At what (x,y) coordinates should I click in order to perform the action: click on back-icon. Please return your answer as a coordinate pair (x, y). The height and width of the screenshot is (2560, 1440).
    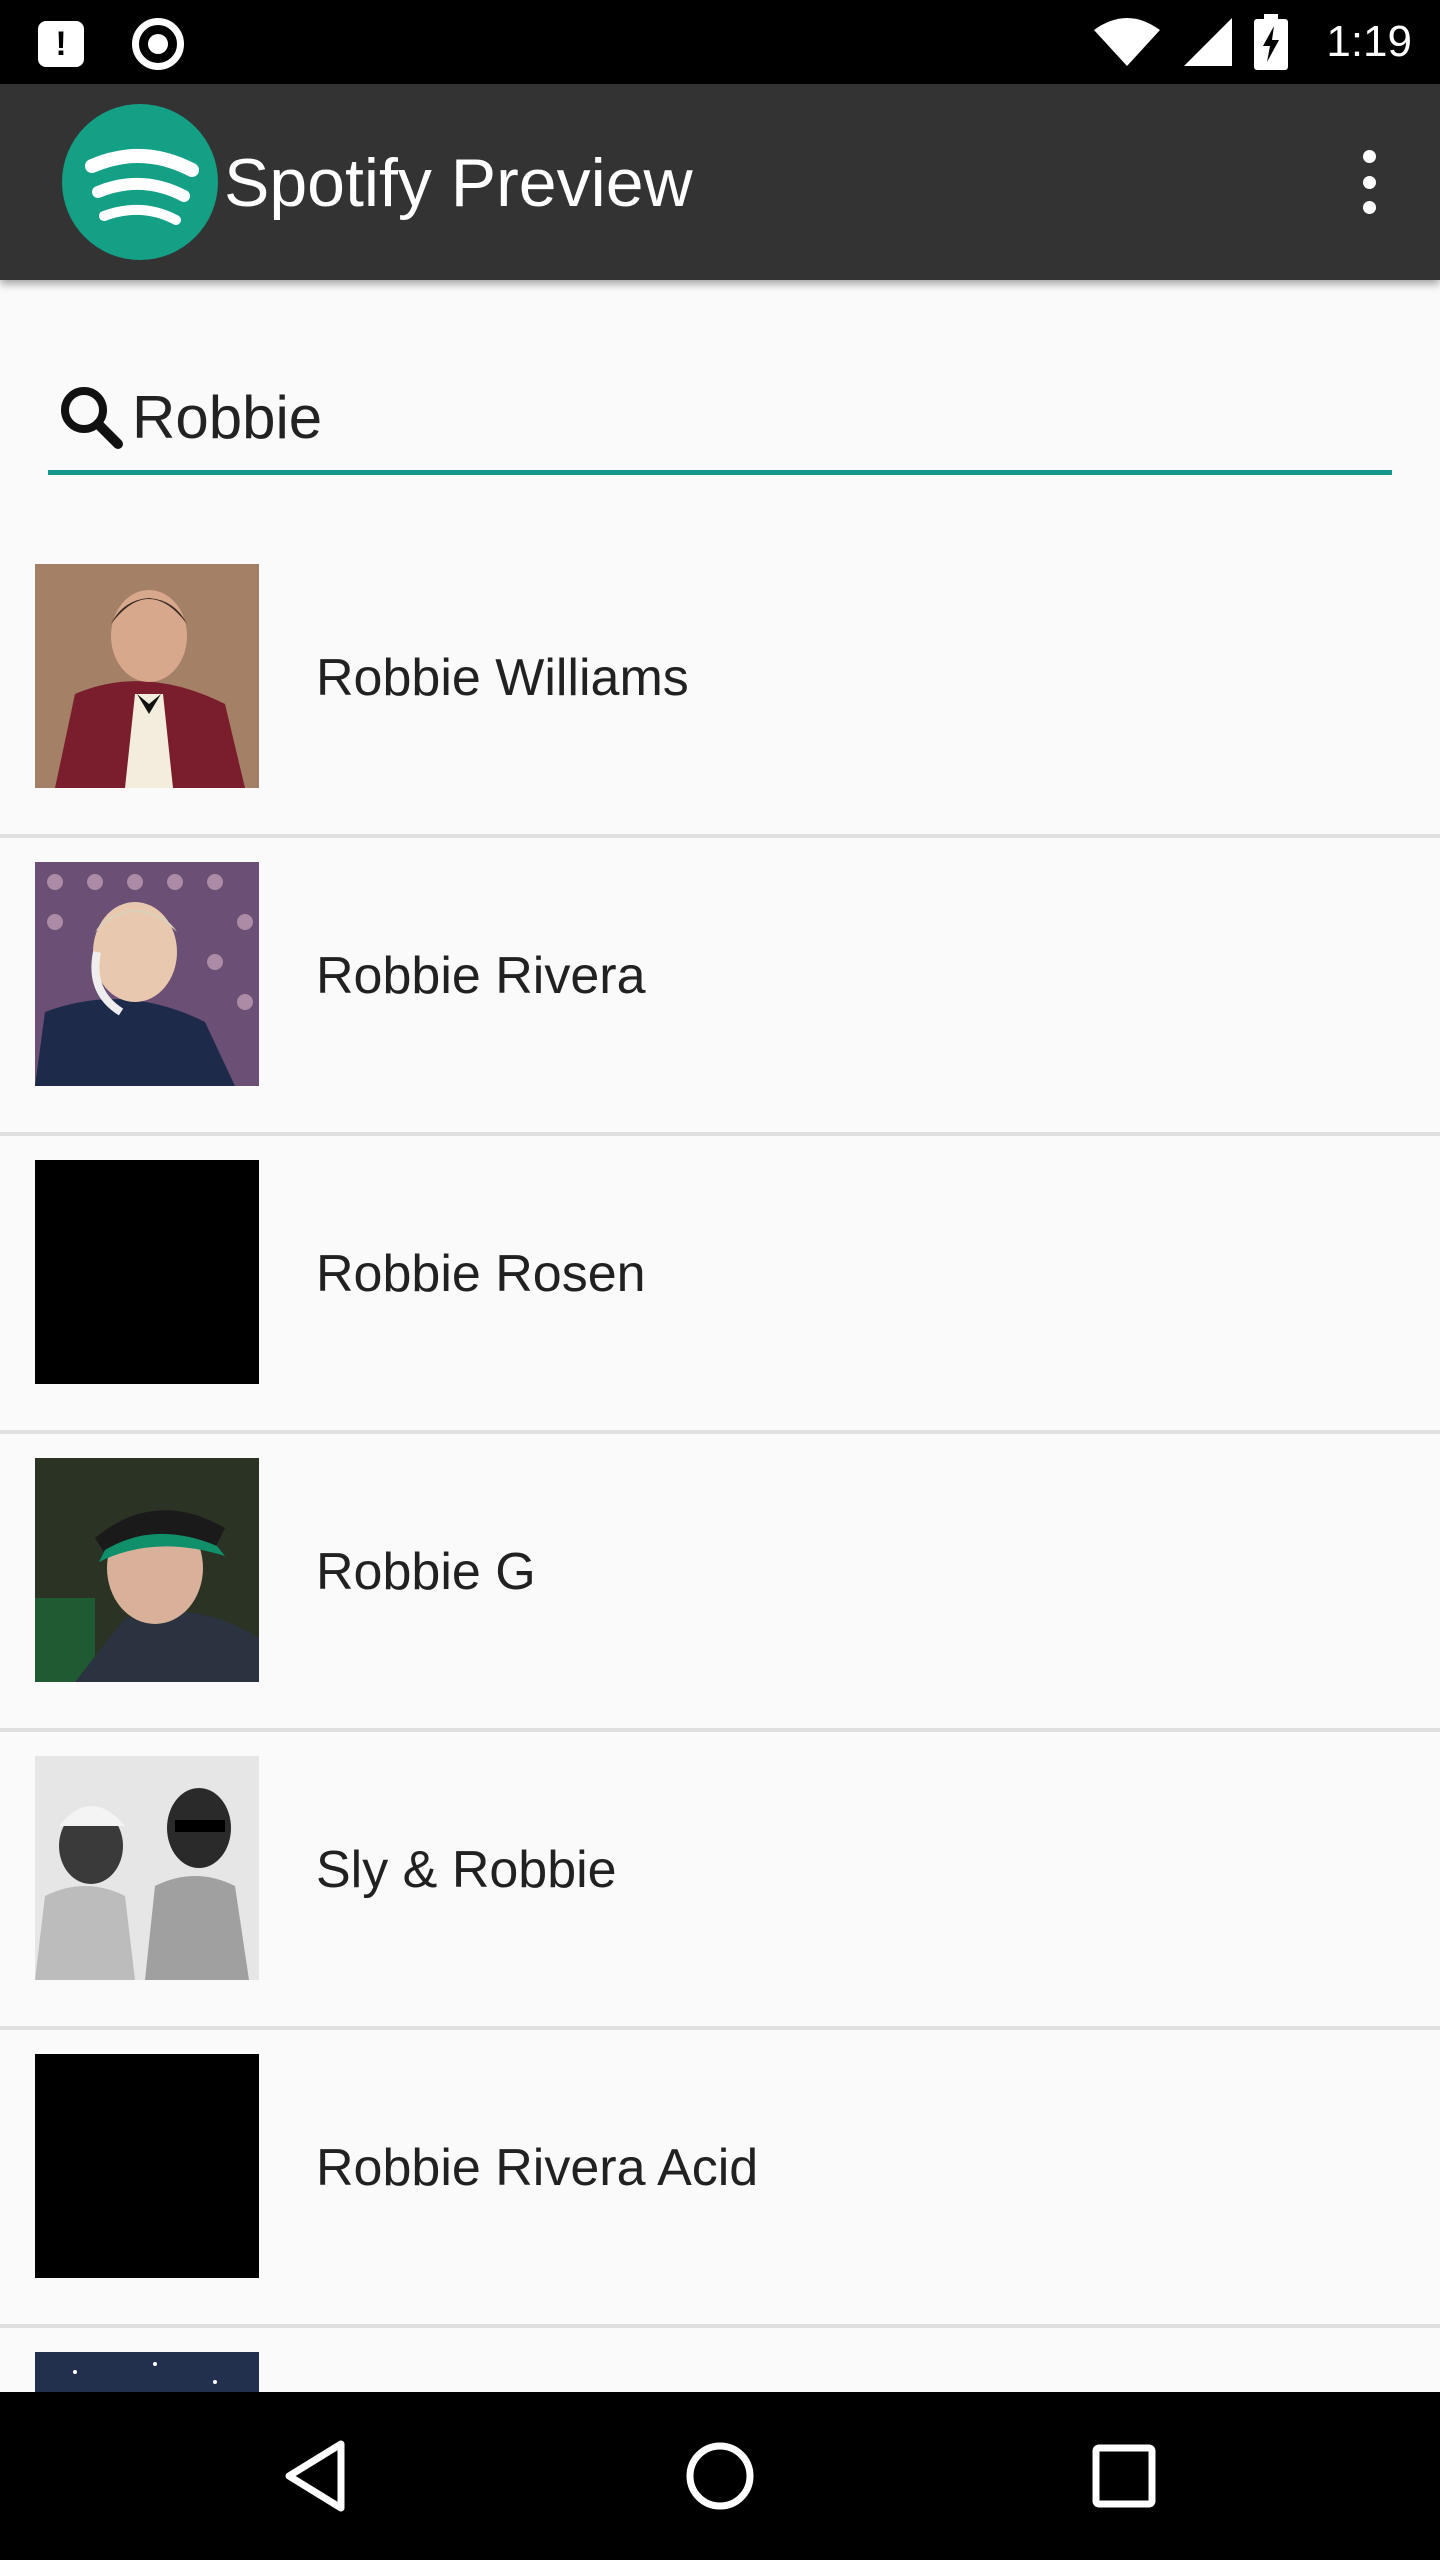
    Looking at the image, I should click on (316, 2476).